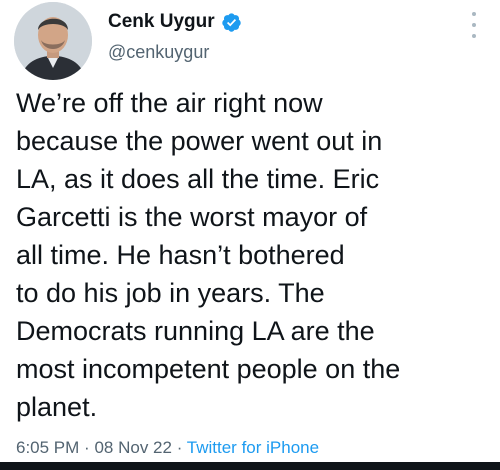  Describe the element at coordinates (231, 22) in the screenshot. I see `verified-badge-icon` at that location.